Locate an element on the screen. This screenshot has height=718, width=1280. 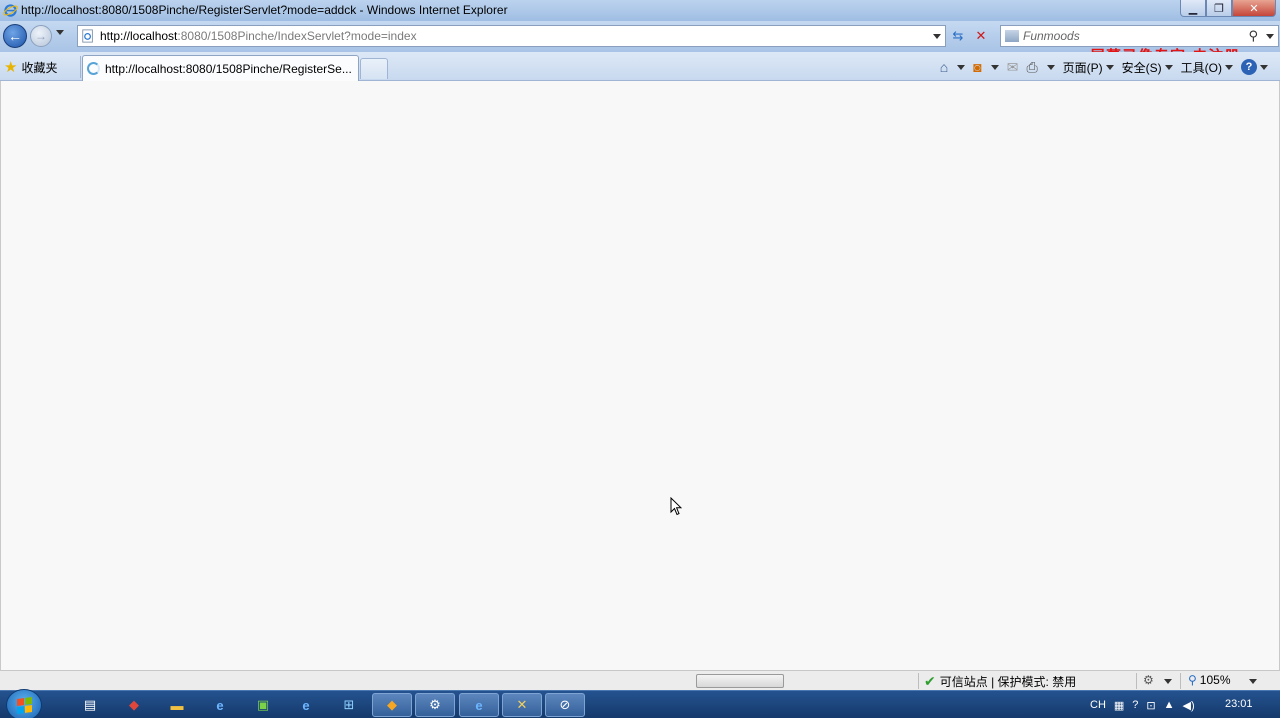
security-zone-text: 可信站点 | 保护模式: 禁用 is located at coordinates (1008, 682).